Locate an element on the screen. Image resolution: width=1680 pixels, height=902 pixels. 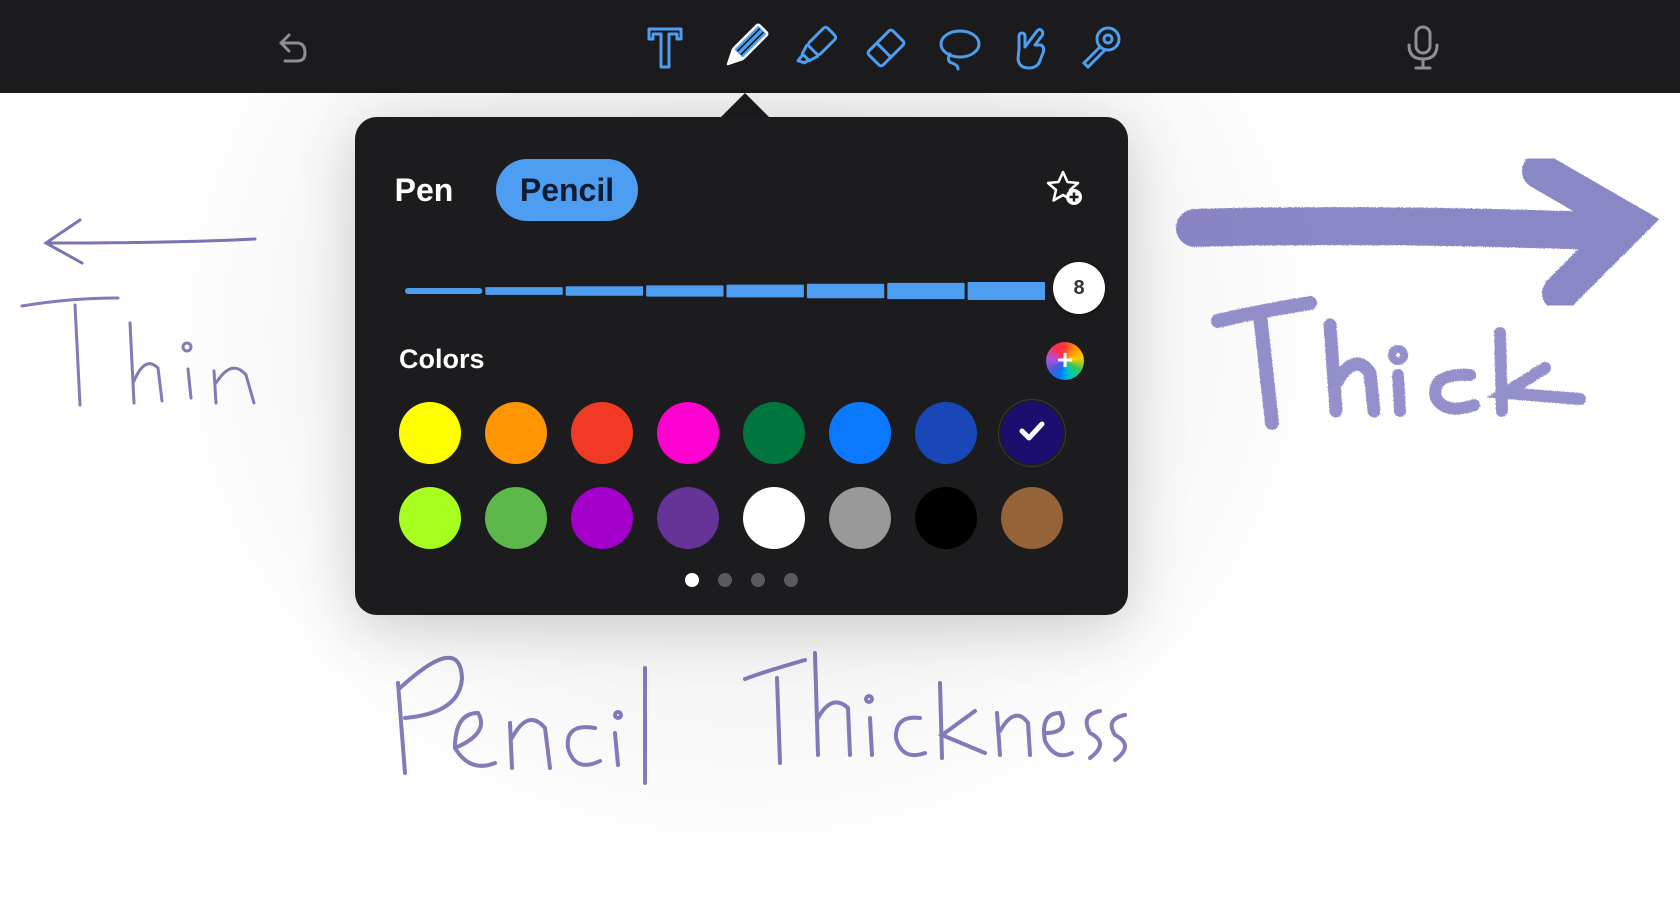
undo-button is located at coordinates (292, 48).